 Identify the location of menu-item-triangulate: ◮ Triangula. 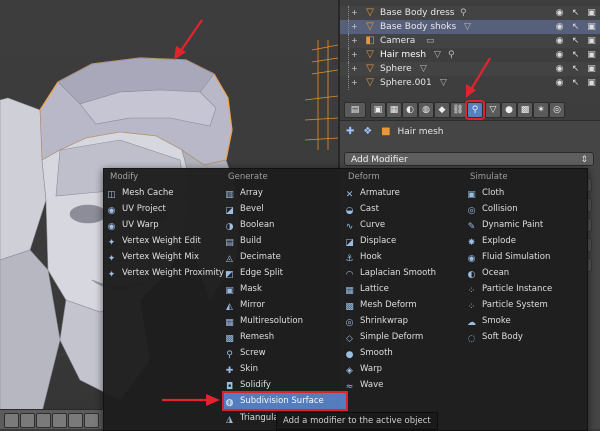
(251, 418).